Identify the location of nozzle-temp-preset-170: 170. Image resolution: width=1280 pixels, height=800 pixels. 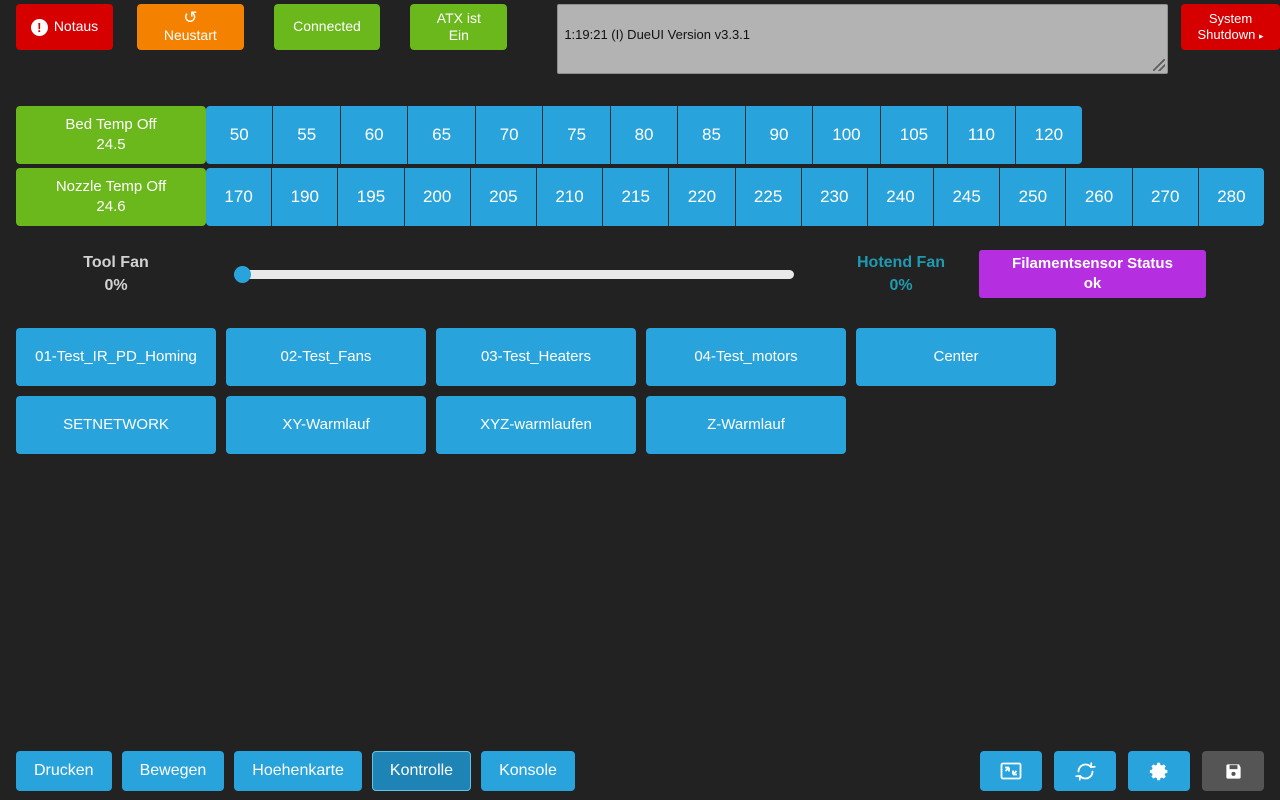
(239, 197).